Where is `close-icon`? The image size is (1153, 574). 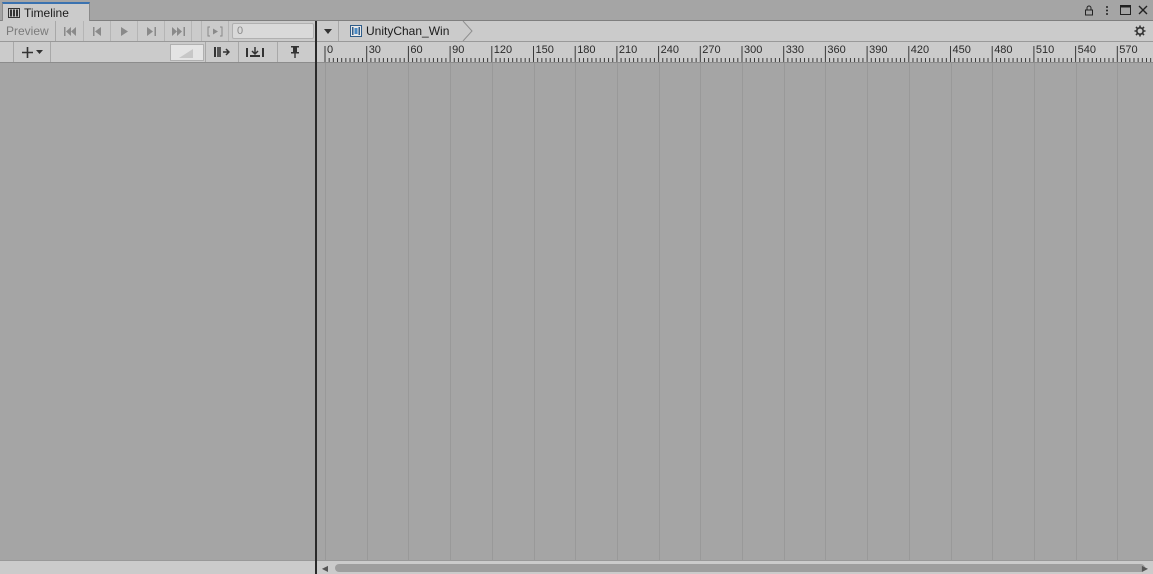
close-icon is located at coordinates (1143, 10).